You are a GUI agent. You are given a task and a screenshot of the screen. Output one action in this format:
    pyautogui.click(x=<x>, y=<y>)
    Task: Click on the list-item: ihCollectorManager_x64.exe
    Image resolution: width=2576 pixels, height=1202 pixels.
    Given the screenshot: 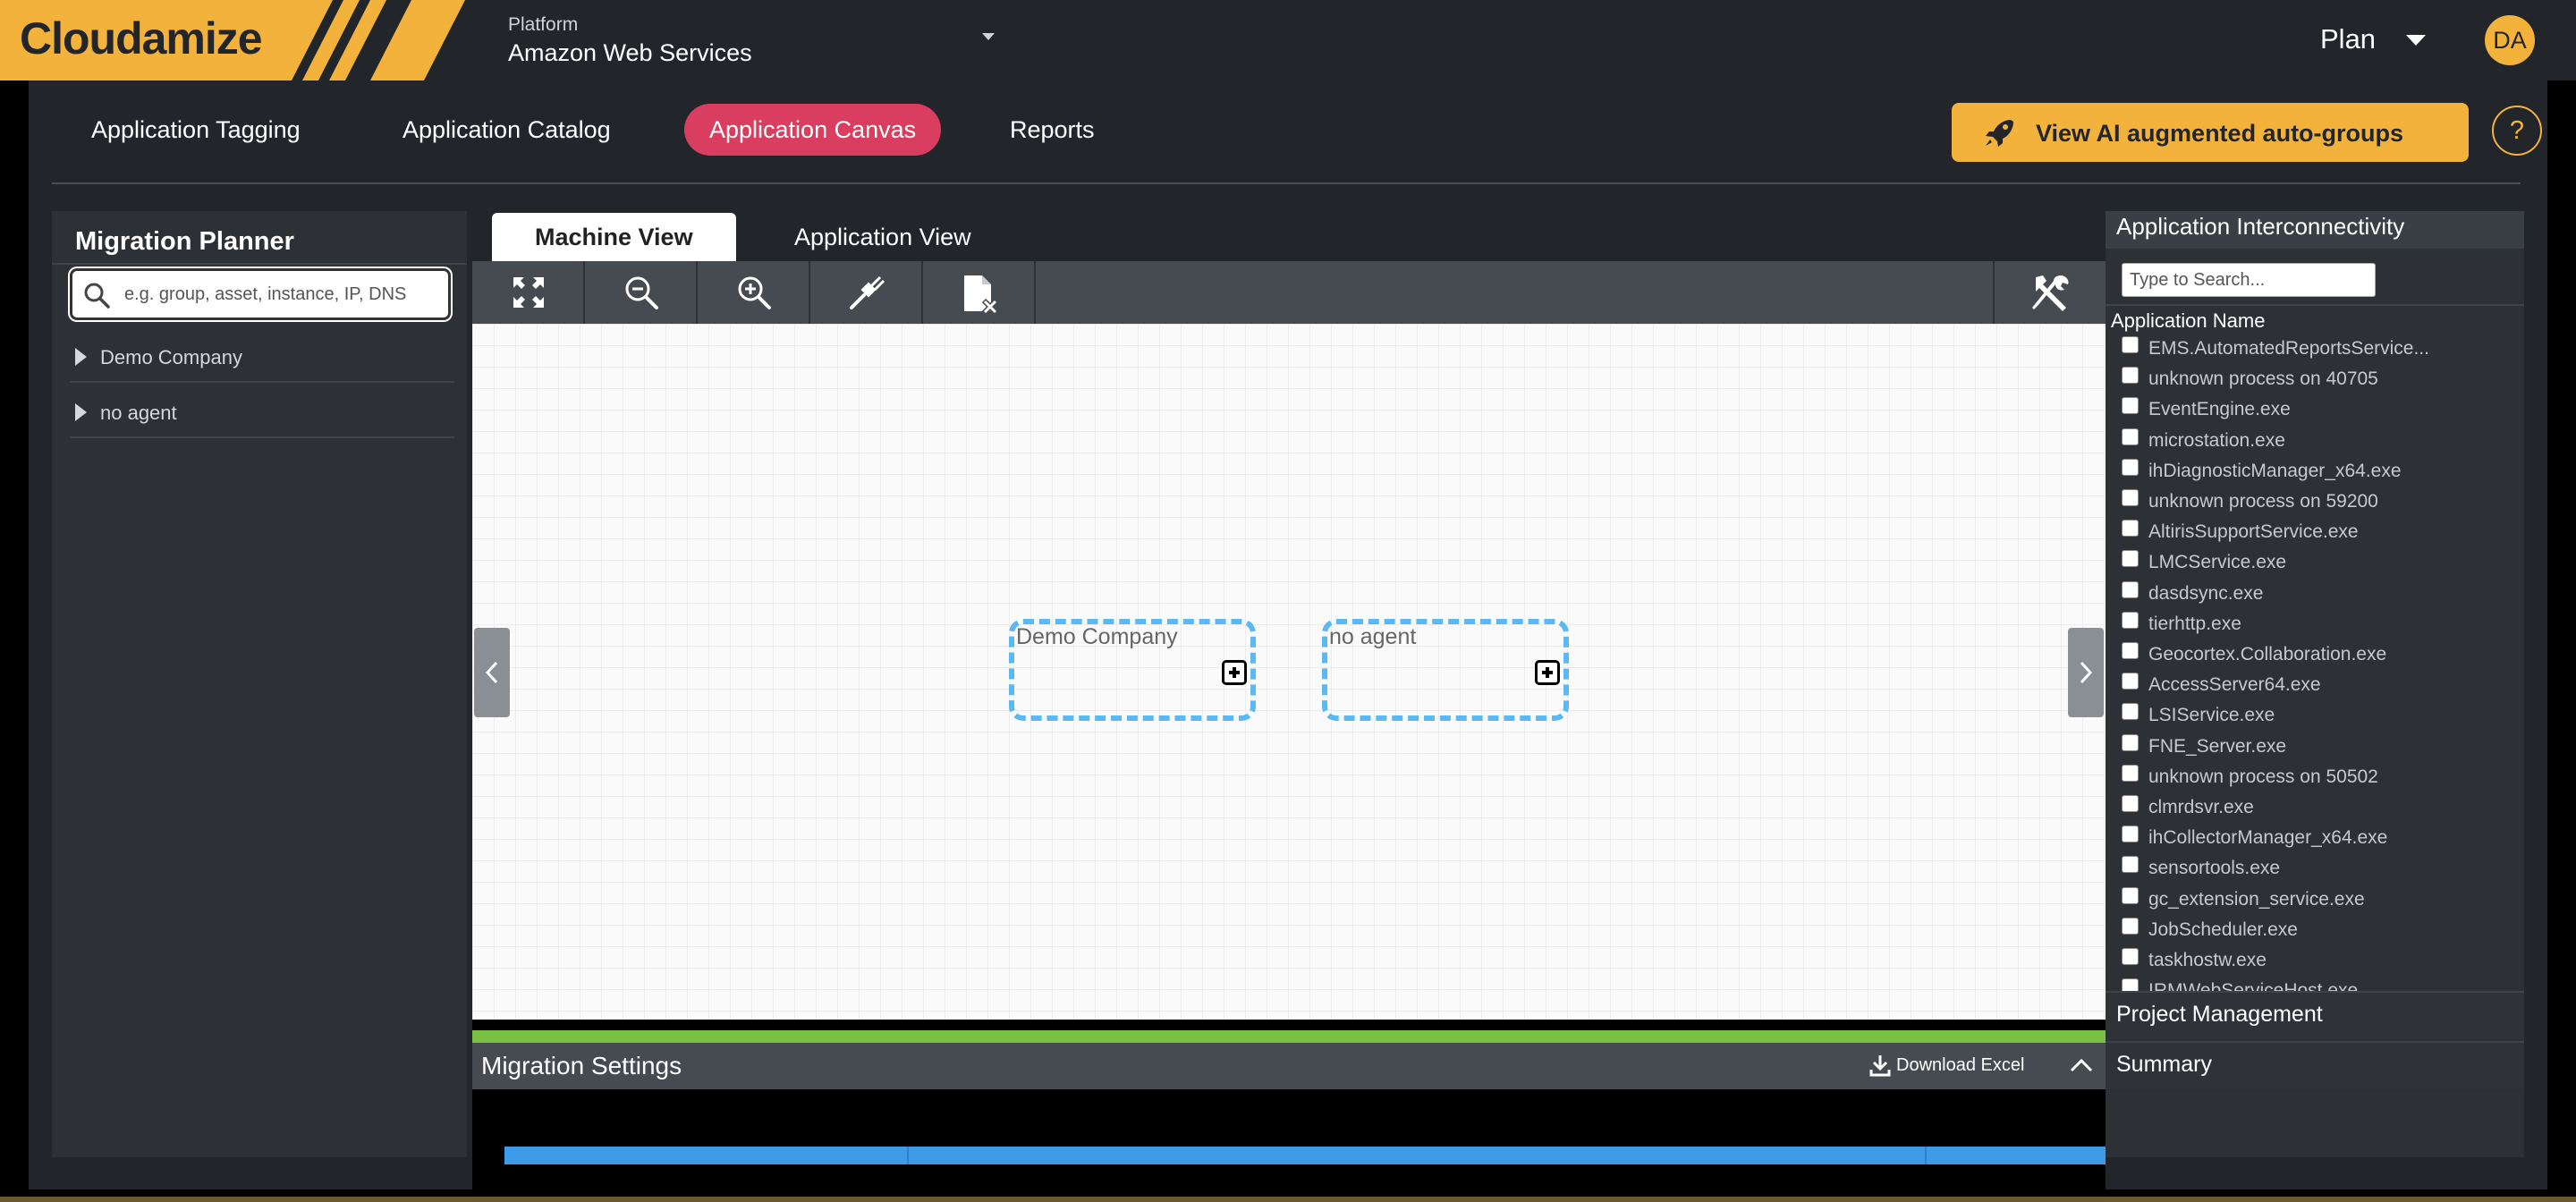 What is the action you would take?
    pyautogui.click(x=2318, y=839)
    